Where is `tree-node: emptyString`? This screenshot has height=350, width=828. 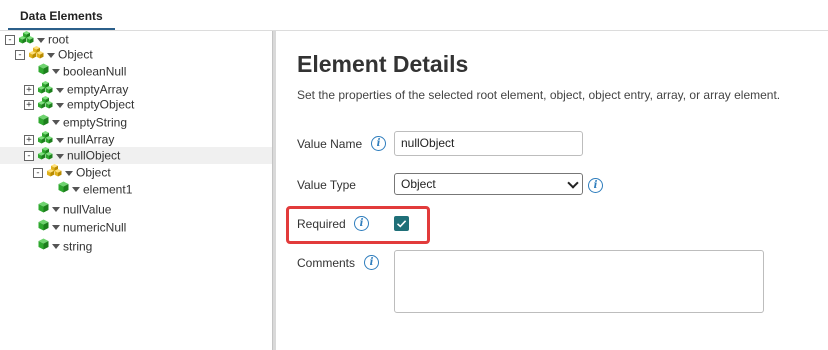
tree-node: emptyString is located at coordinates (82, 122).